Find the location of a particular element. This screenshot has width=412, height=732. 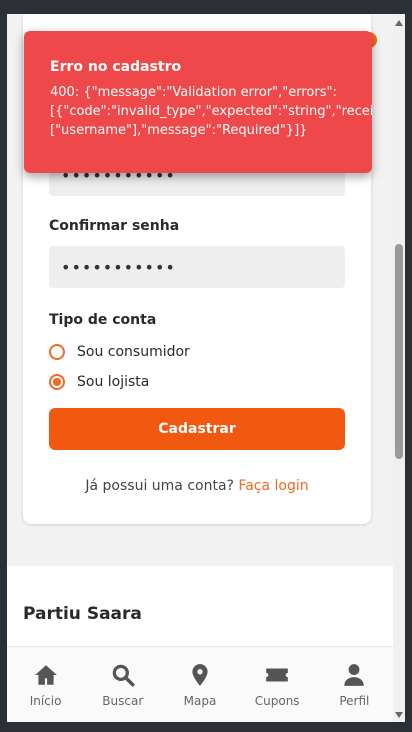

radio-merchant-label: Sou lojista is located at coordinates (113, 382).